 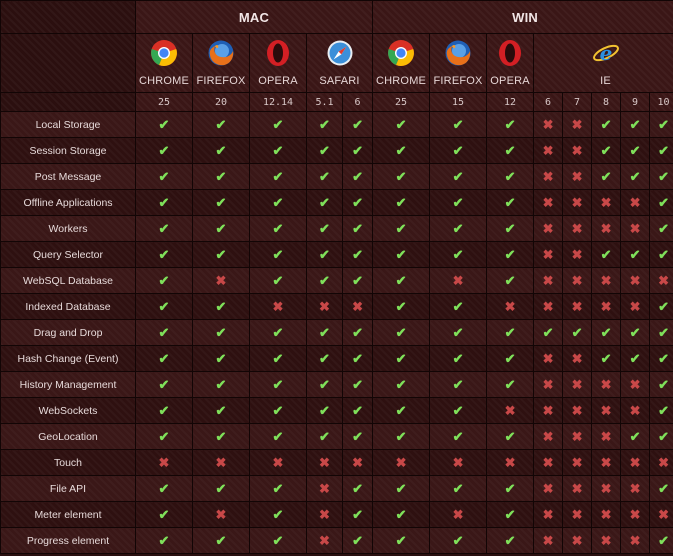 I want to click on platform-win-header: WIN, so click(x=522, y=17).